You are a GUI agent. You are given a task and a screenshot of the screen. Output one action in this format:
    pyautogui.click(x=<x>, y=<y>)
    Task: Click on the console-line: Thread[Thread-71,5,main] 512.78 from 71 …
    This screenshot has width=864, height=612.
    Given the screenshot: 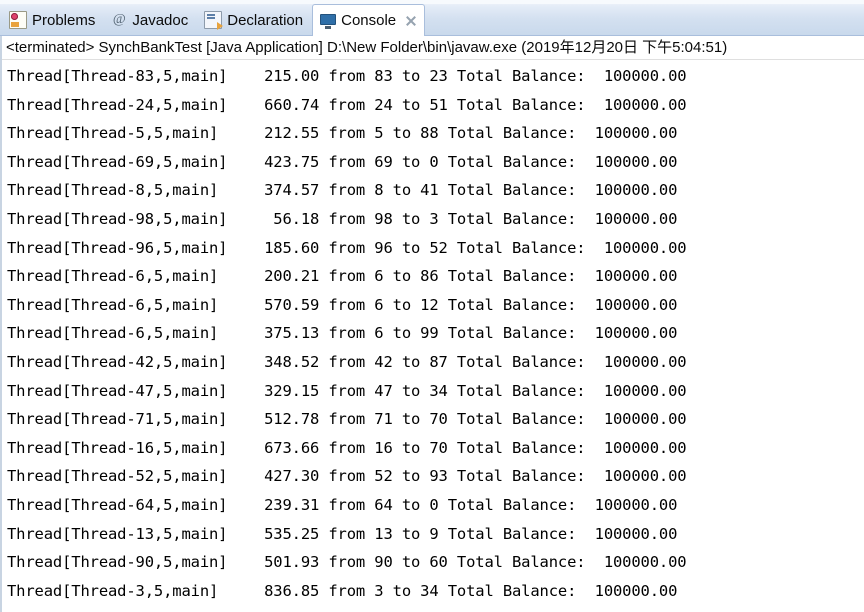 What is the action you would take?
    pyautogui.click(x=347, y=419)
    